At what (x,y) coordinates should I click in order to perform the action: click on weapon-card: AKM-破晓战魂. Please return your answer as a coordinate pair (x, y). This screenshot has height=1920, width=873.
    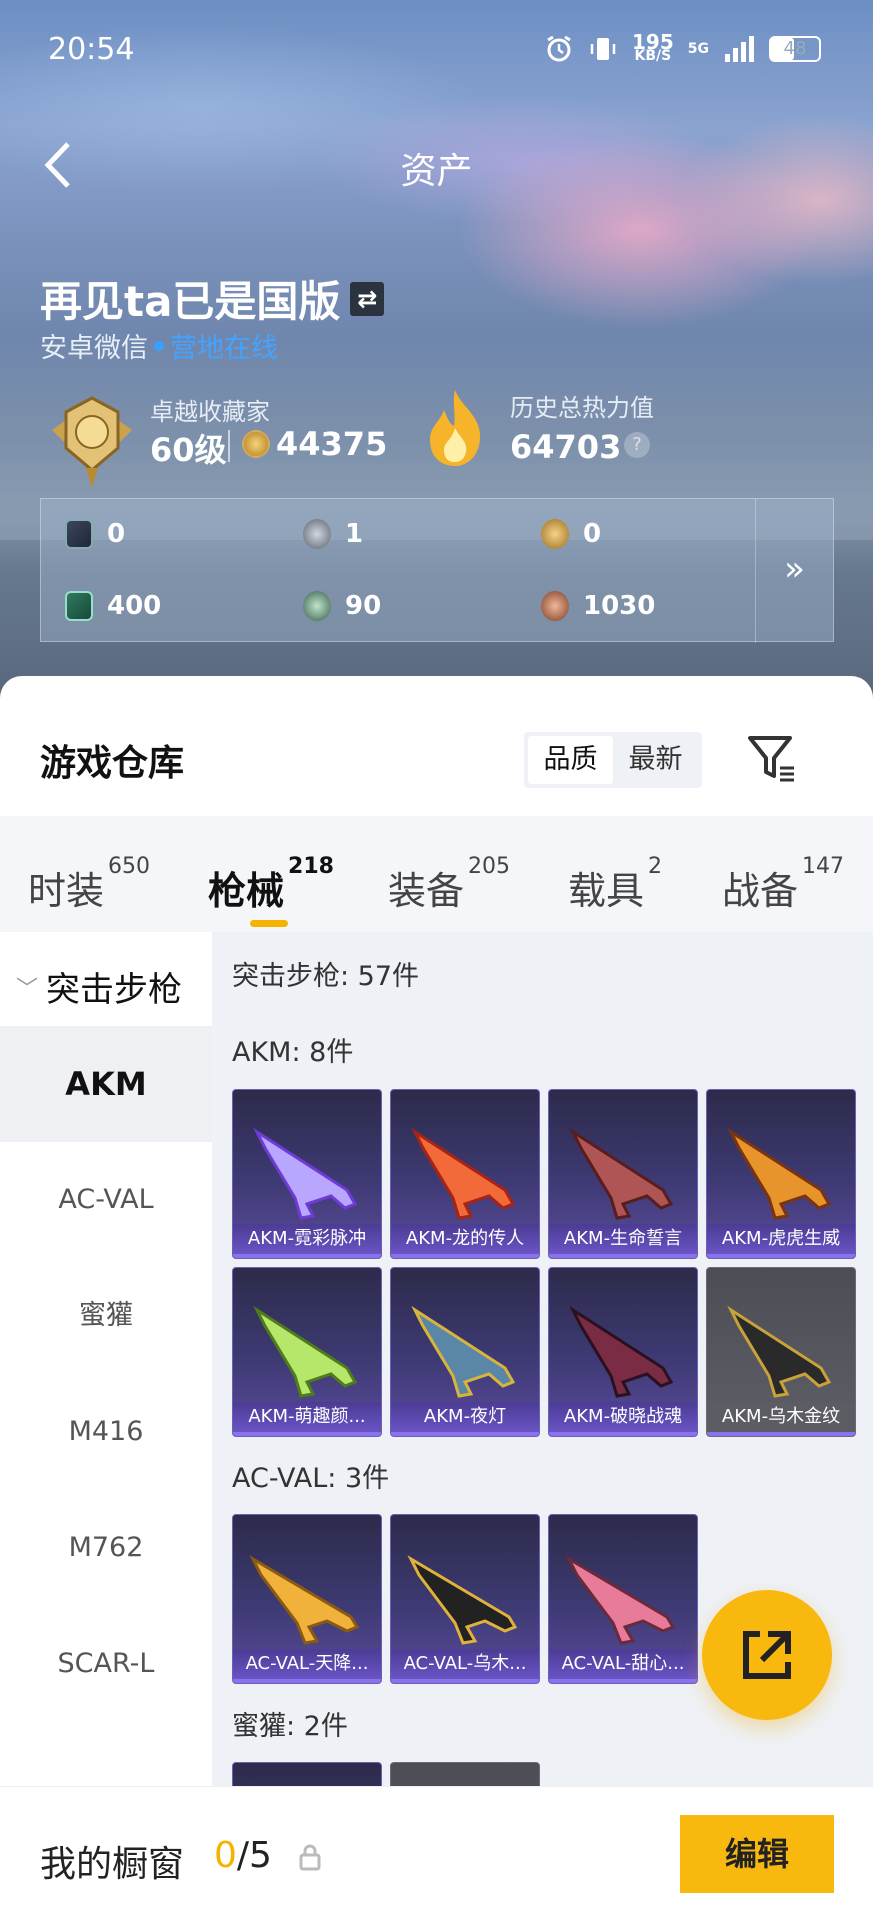
    Looking at the image, I should click on (623, 1352).